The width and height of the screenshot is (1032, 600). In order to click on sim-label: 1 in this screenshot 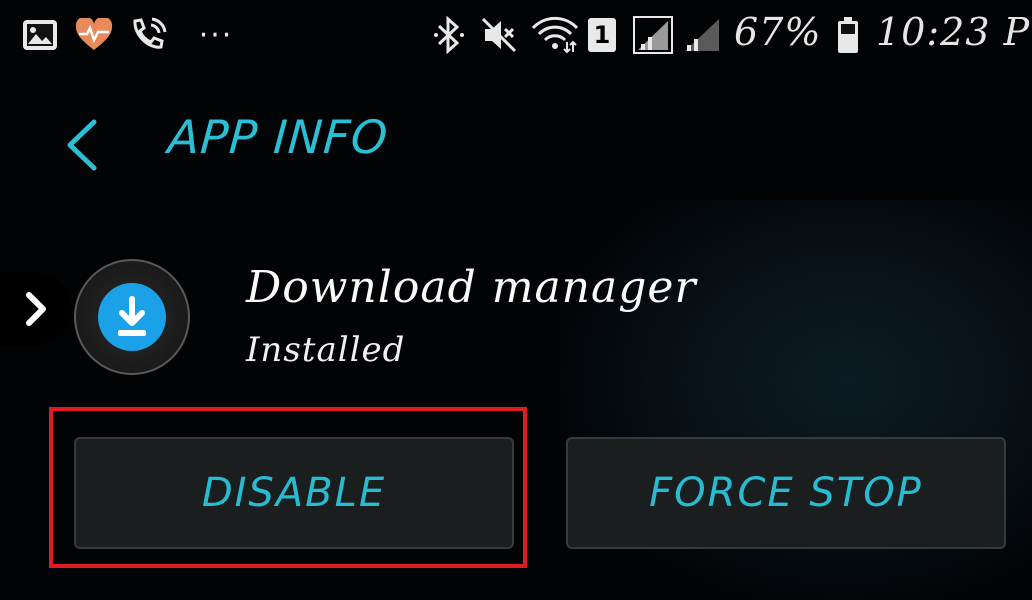, I will do `click(602, 35)`.